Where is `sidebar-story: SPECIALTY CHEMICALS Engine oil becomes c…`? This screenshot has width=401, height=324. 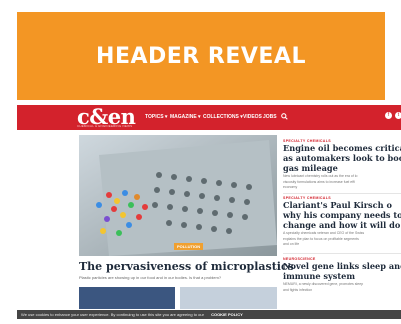
sidebar-story: SPECIALTY CHEMICALS Engine oil becomes c… is located at coordinates (342, 164).